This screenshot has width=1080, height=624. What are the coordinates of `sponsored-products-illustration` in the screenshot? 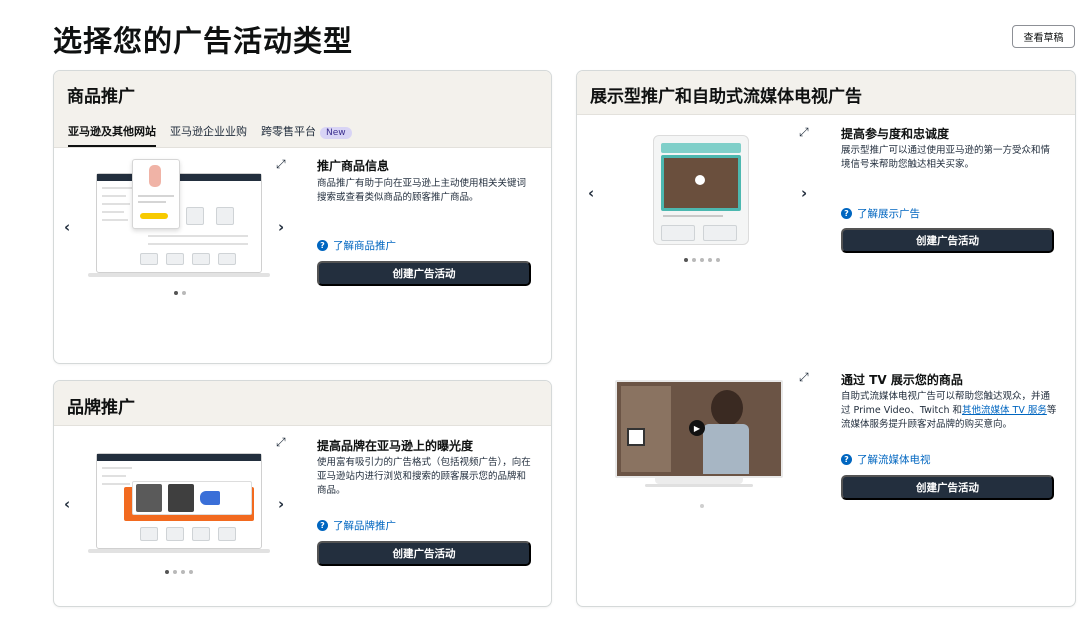 It's located at (179, 220).